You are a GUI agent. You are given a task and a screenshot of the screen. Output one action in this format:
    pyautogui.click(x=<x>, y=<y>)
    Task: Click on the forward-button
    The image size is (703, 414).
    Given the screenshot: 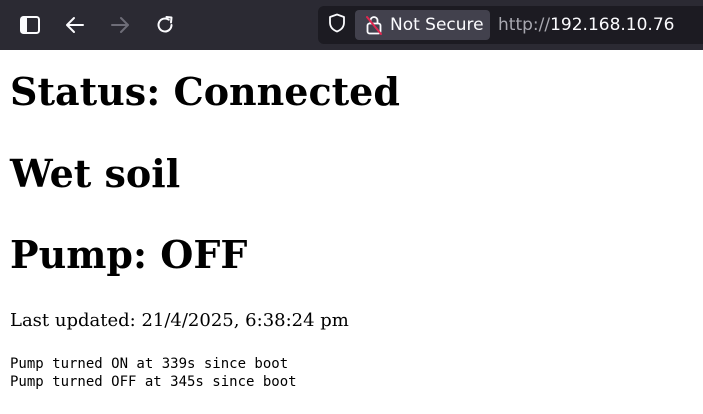 What is the action you would take?
    pyautogui.click(x=120, y=25)
    